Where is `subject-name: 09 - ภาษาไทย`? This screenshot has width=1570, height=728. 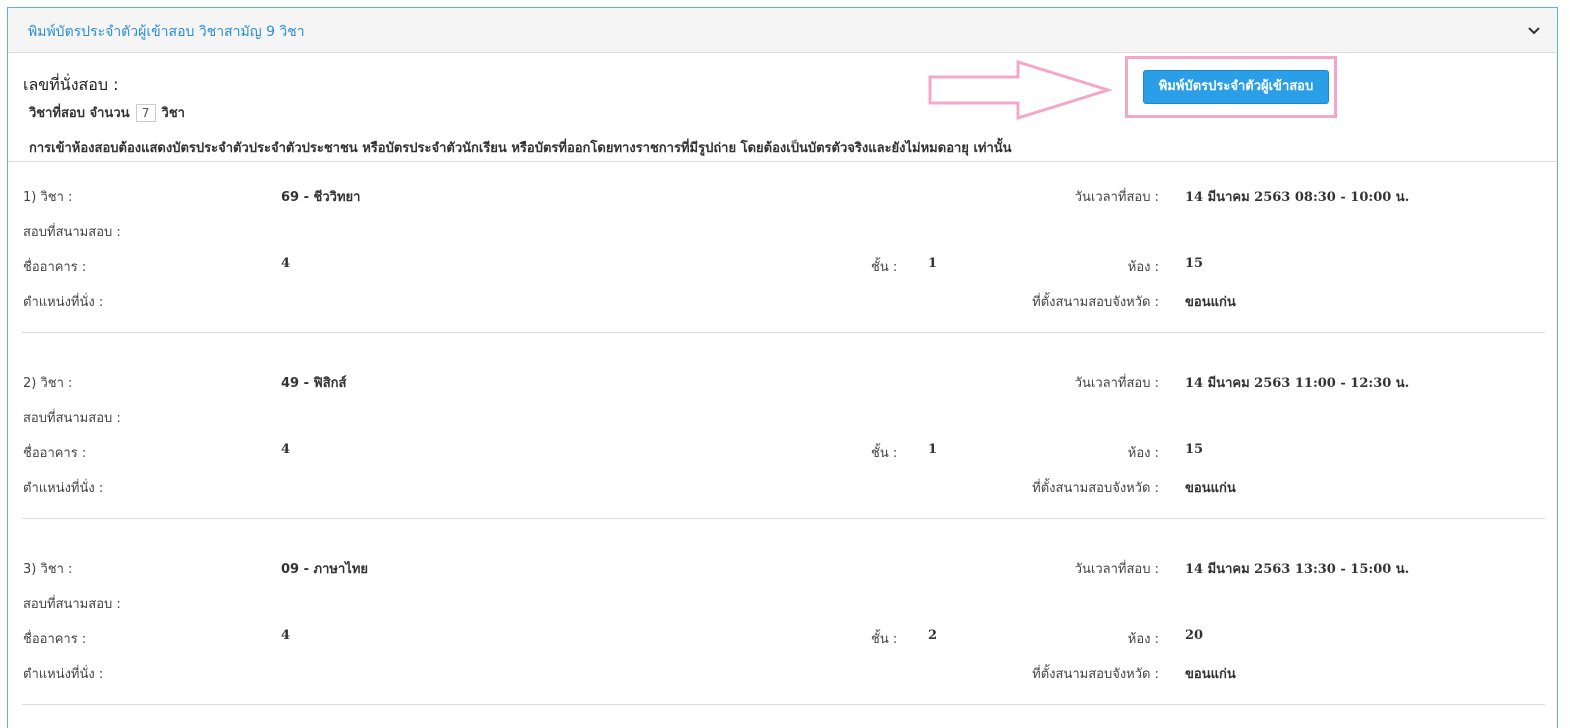 subject-name: 09 - ภาษาไทย is located at coordinates (325, 569).